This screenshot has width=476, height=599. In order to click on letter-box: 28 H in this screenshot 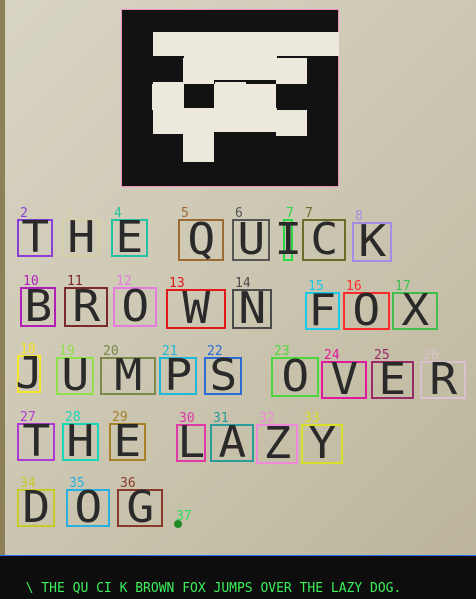, I will do `click(80, 439)`.